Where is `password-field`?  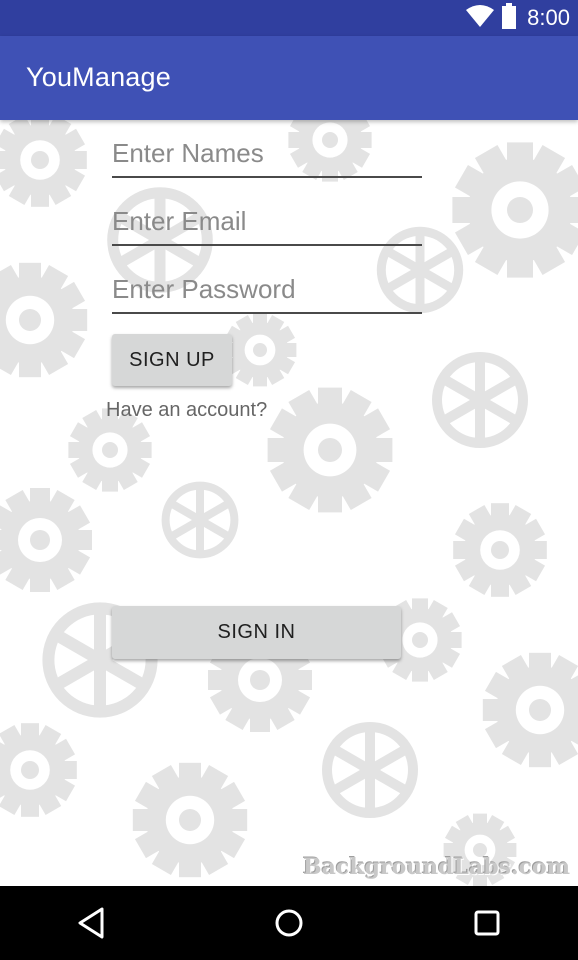 password-field is located at coordinates (267, 291).